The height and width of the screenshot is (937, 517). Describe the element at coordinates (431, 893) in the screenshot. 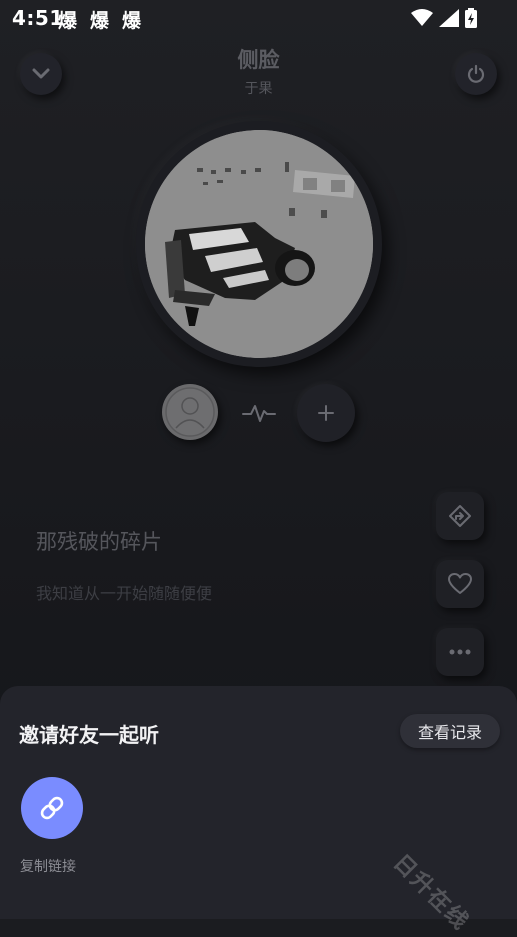

I see `watermark: 日升在线` at that location.